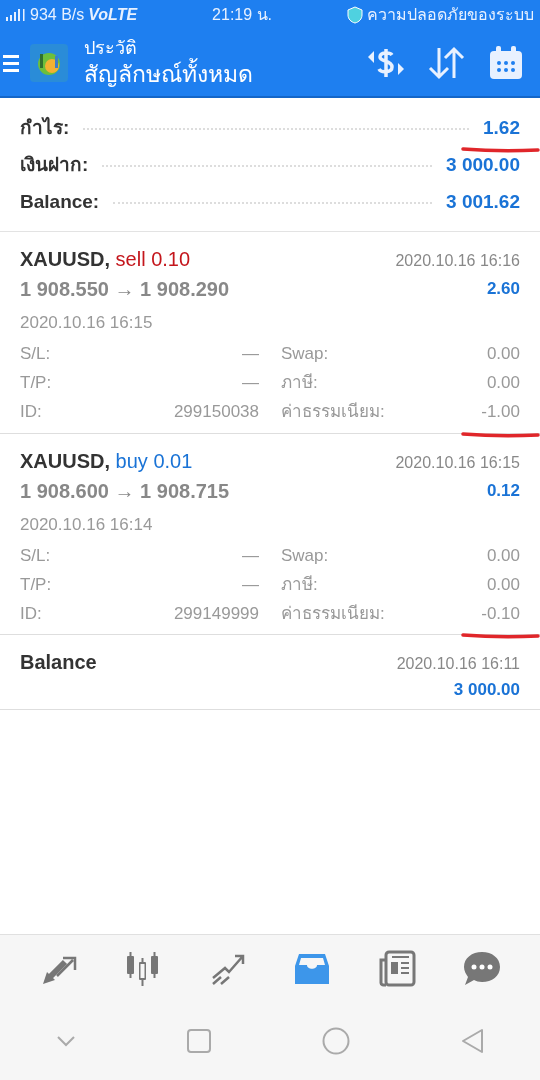  What do you see at coordinates (11, 63) in the screenshot?
I see `menu-icon` at bounding box center [11, 63].